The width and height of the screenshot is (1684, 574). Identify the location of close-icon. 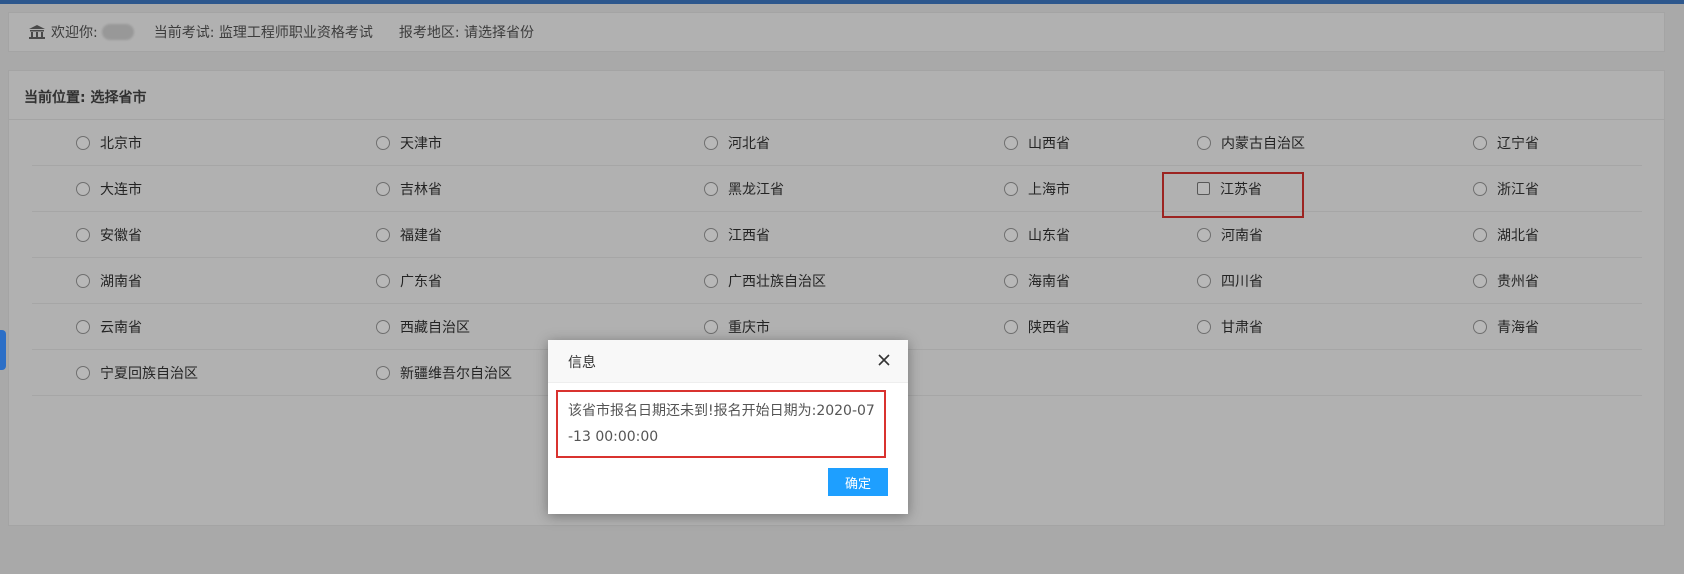
(884, 360).